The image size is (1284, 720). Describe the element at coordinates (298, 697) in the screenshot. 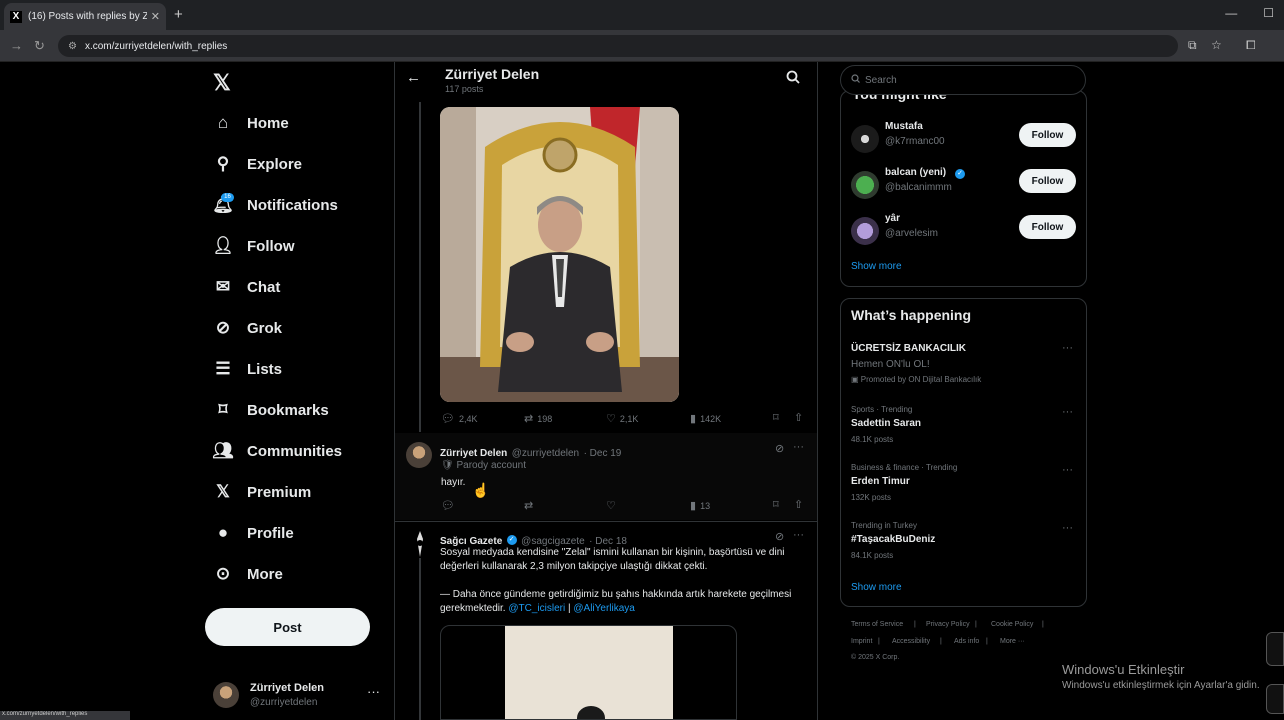

I see `account-switcher: Zürriyet Delen @zurriyetdelen ···` at that location.